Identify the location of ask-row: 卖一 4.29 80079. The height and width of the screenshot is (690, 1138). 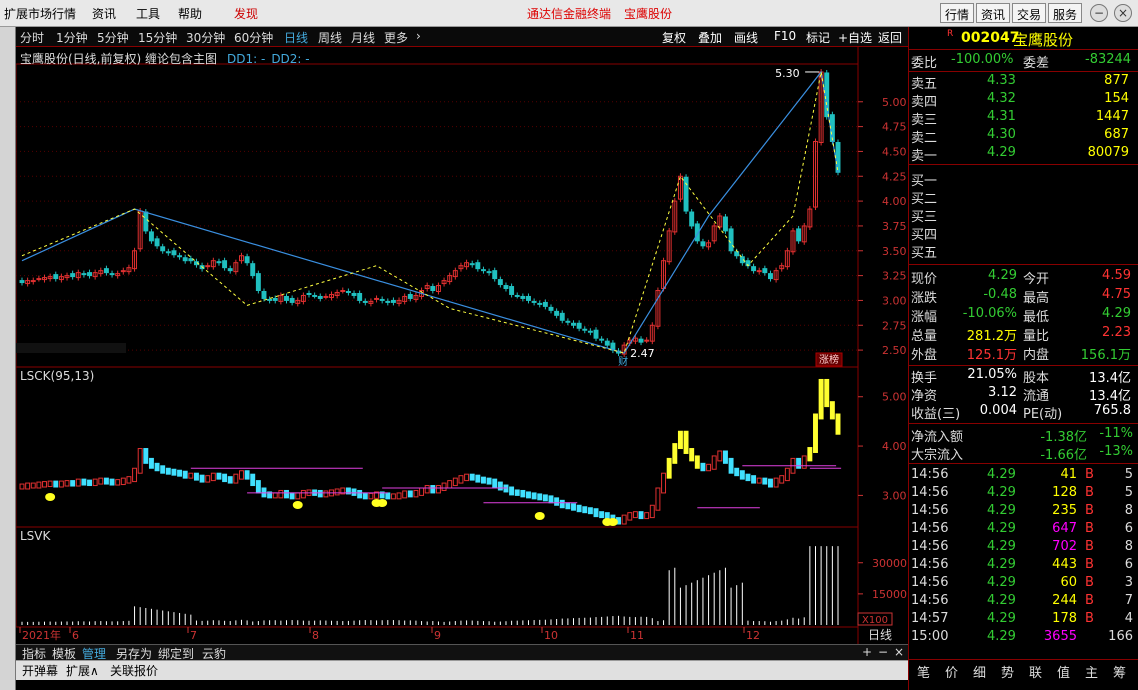
(1023, 154).